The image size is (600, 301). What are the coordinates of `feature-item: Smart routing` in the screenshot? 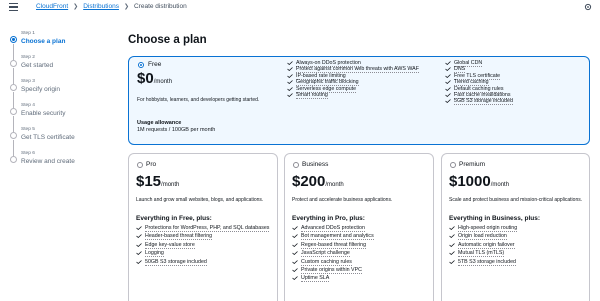 It's located at (362, 96).